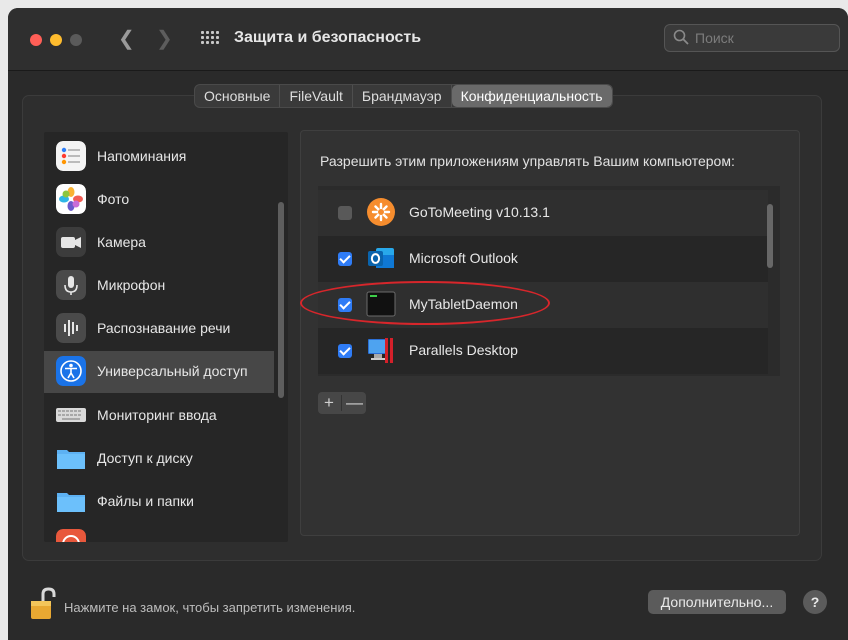  I want to click on microphone-icon, so click(71, 285).